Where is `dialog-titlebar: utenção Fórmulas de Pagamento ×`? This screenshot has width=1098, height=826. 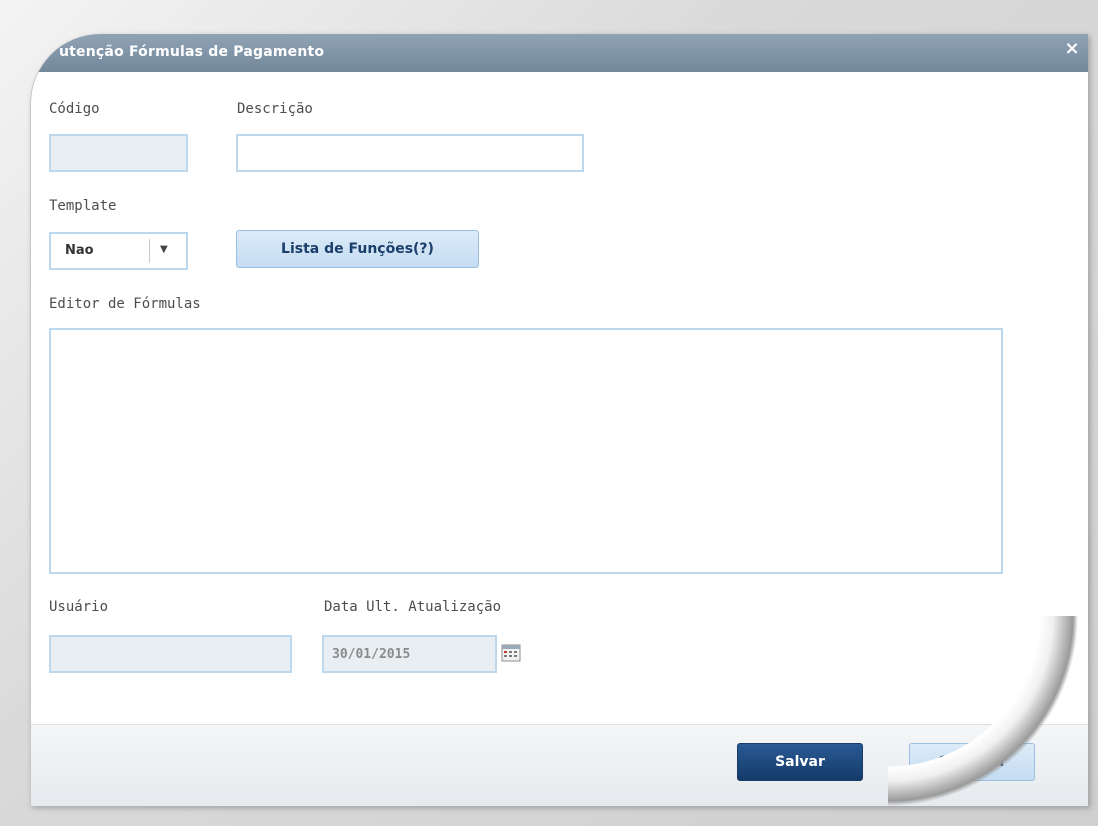
dialog-titlebar: utenção Fórmulas de Pagamento × is located at coordinates (559, 53).